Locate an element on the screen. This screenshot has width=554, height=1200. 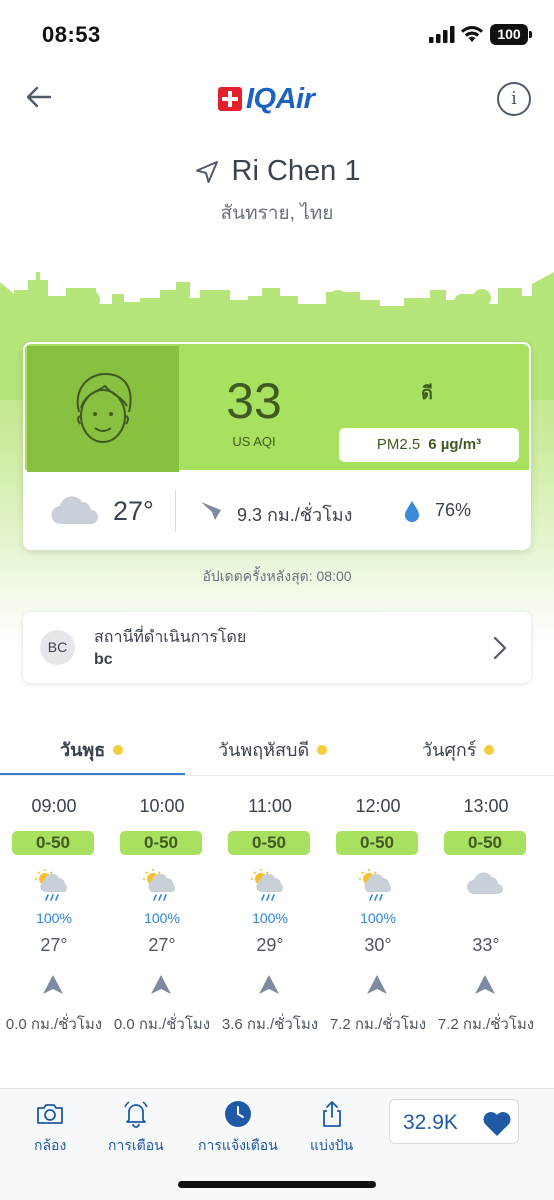
weather-row: 27° 9.3 กม./ชั่วโมง 76% is located at coordinates (277, 511).